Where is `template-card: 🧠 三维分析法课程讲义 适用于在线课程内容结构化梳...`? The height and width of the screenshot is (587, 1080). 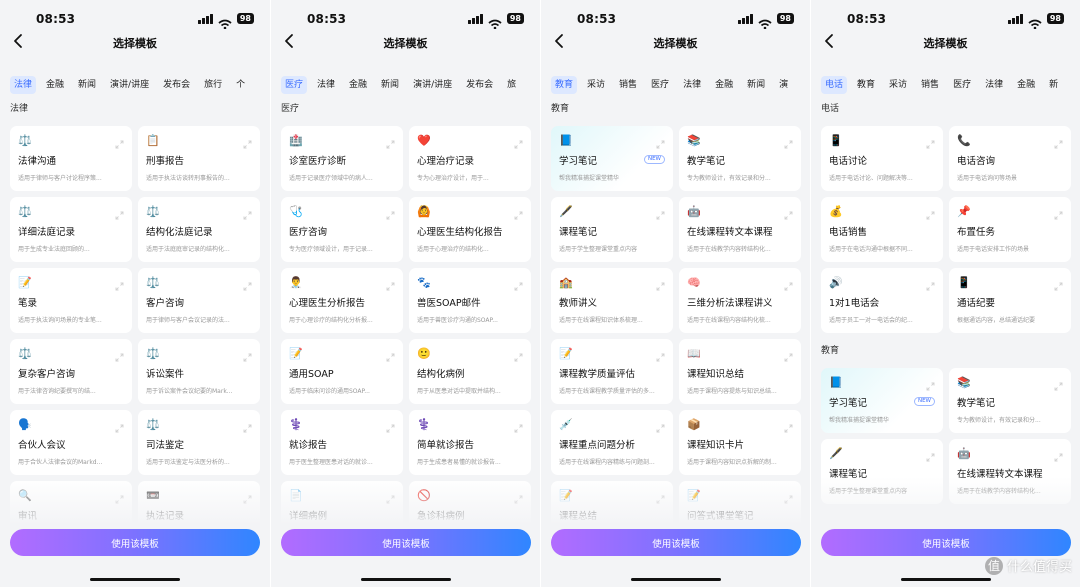
template-card: 🧠 三维分析法课程讲义 适用于在线课程内容结构化梳... is located at coordinates (740, 300).